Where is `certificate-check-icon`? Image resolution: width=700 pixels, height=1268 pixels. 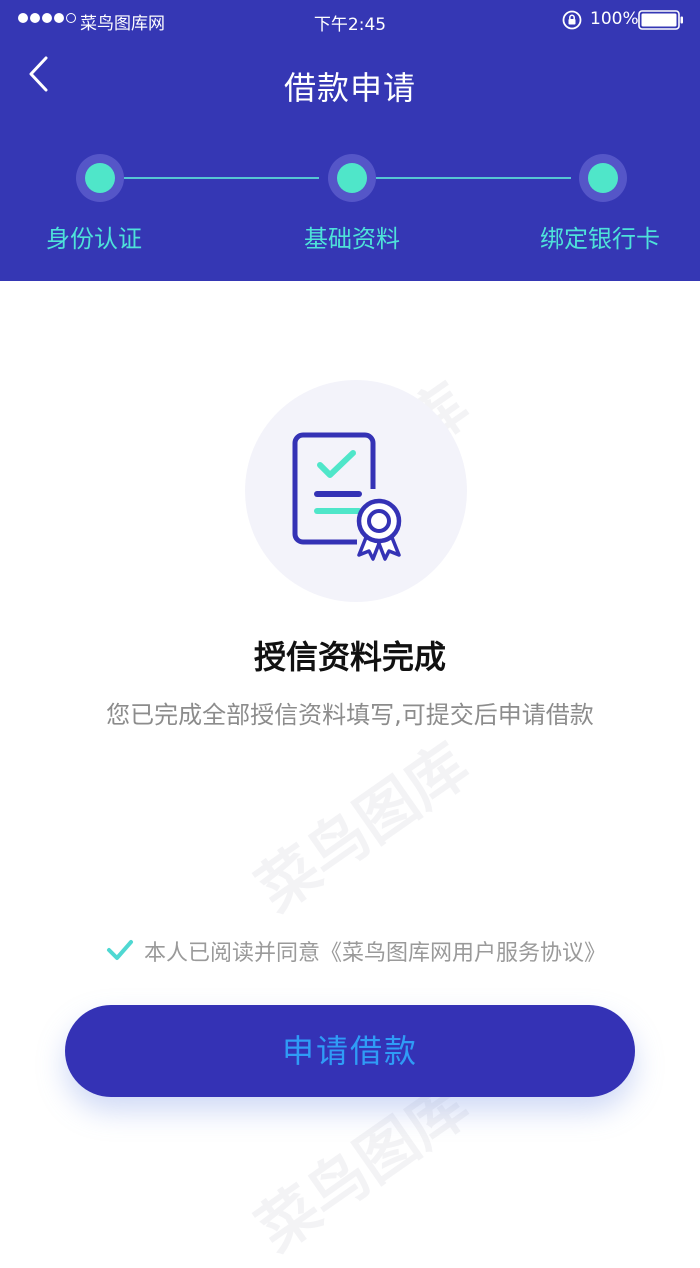
certificate-check-icon is located at coordinates (347, 496).